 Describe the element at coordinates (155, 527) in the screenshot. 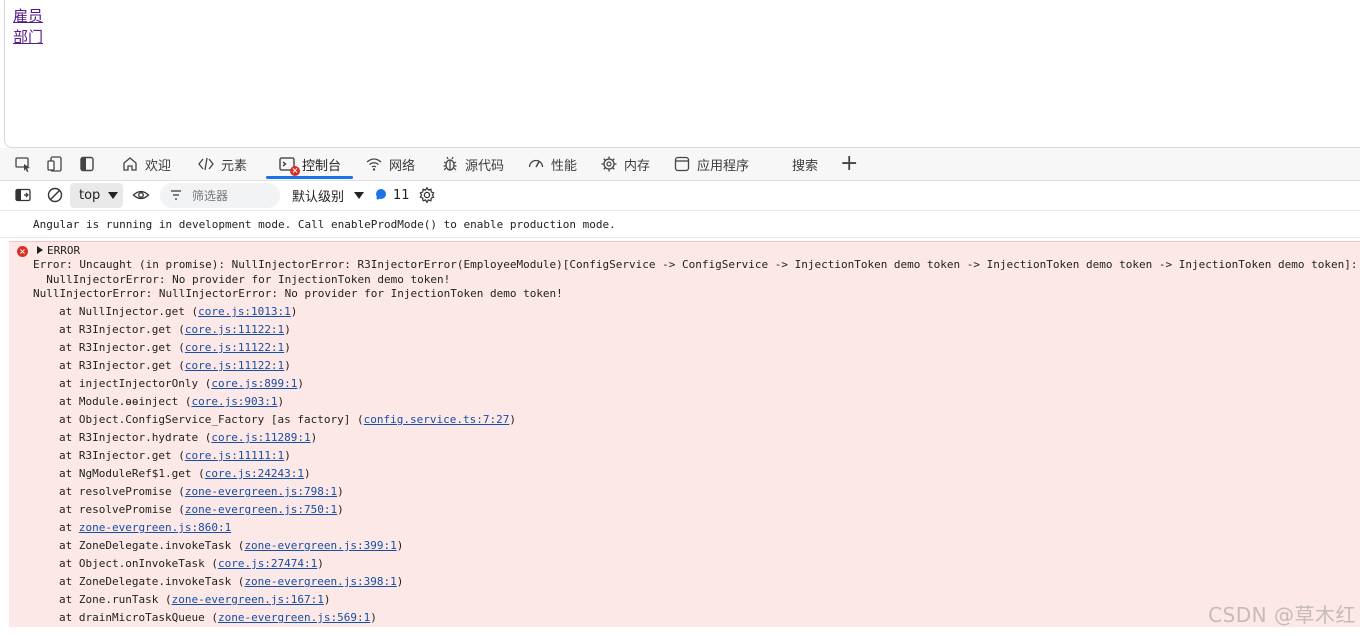

I see `source-link: zone-evergreen.js:860:1` at that location.